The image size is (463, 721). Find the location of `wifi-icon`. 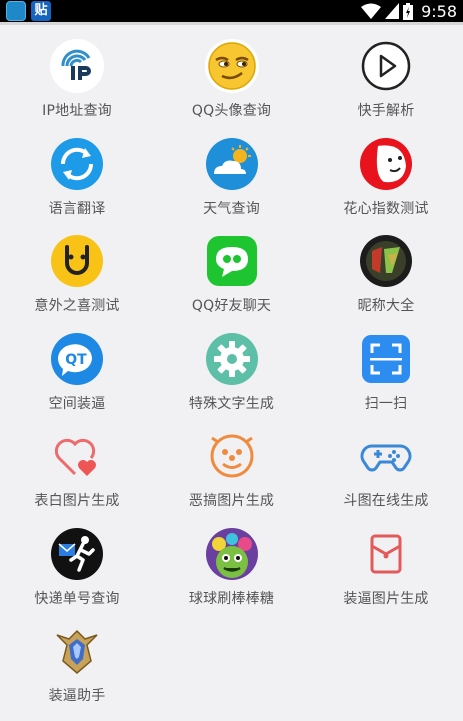

wifi-icon is located at coordinates (371, 11).